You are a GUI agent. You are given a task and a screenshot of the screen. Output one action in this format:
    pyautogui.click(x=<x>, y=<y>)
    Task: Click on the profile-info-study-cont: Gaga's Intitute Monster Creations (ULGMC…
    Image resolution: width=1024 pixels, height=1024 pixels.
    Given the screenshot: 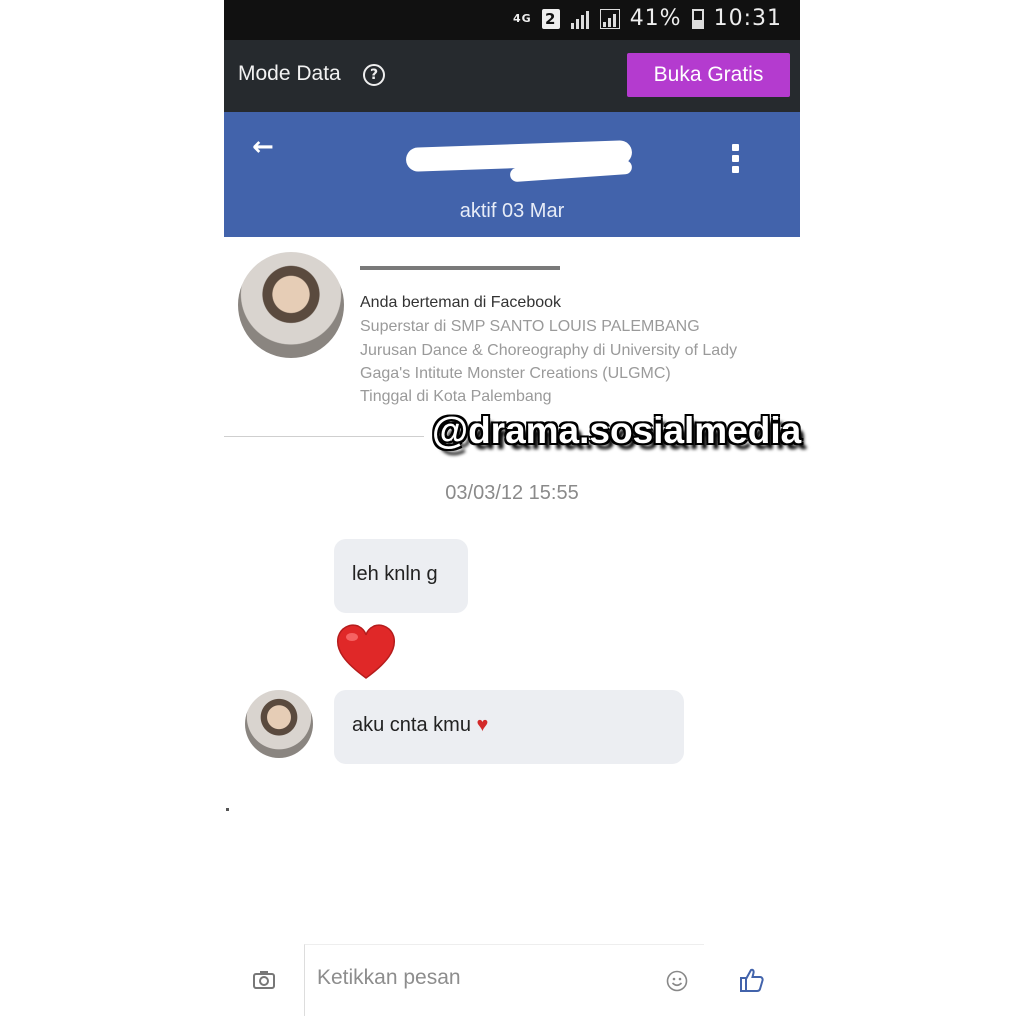 What is the action you would take?
    pyautogui.click(x=515, y=373)
    